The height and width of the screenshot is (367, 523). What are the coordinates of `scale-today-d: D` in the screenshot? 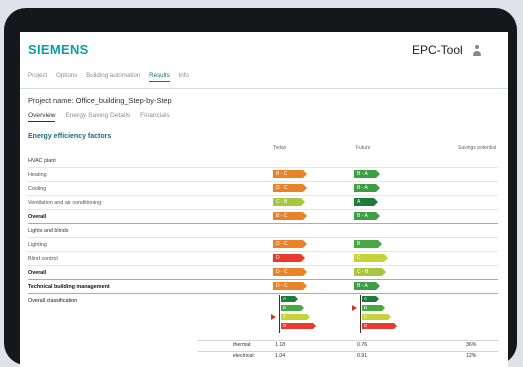 It's located at (298, 326).